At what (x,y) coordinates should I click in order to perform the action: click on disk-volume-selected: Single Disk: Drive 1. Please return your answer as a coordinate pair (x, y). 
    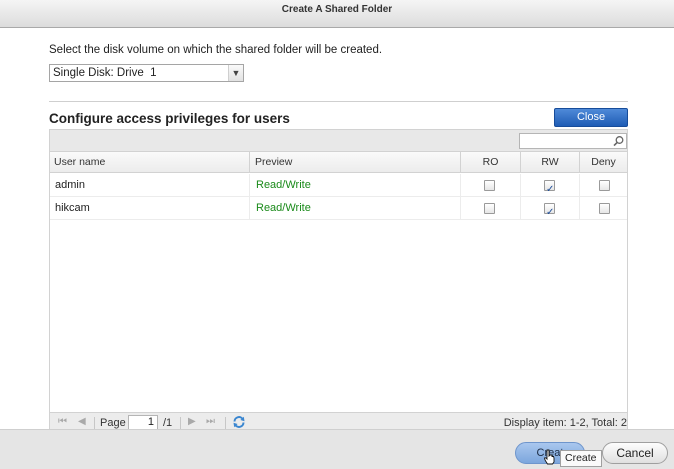
    Looking at the image, I should click on (105, 73).